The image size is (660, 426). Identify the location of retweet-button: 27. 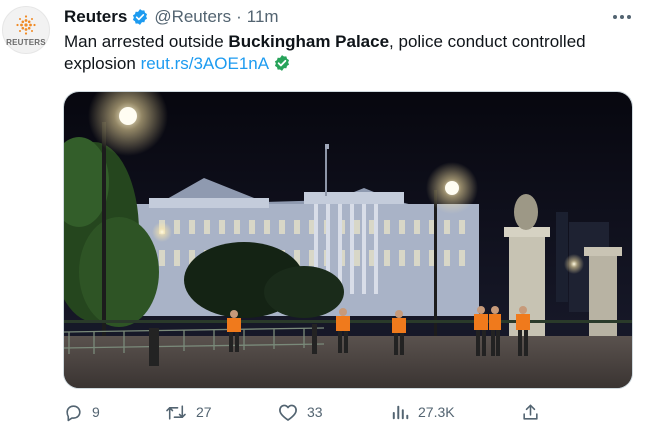
(188, 412).